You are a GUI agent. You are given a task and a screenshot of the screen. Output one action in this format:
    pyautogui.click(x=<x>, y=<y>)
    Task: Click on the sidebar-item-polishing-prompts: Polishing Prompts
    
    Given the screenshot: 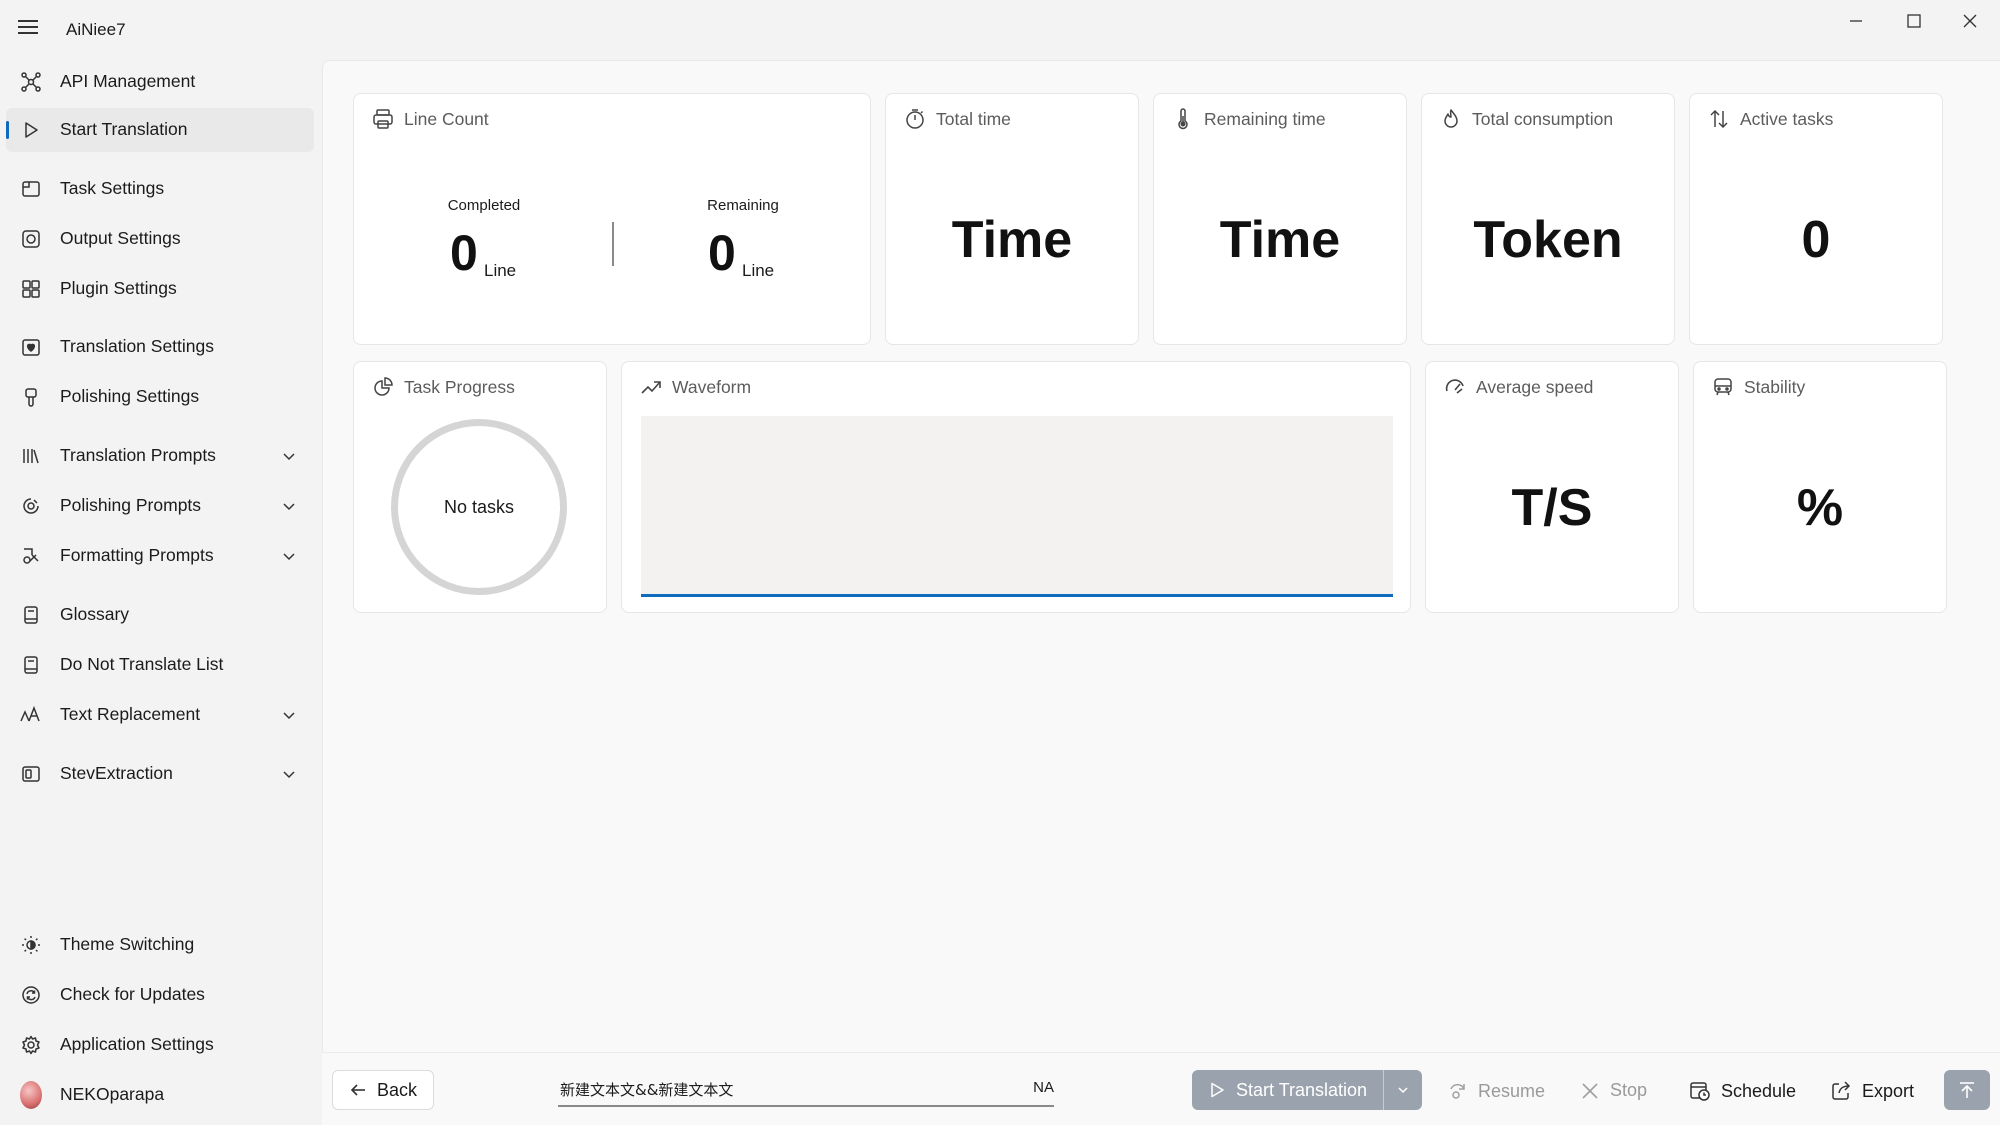 What is the action you would take?
    pyautogui.click(x=160, y=506)
    